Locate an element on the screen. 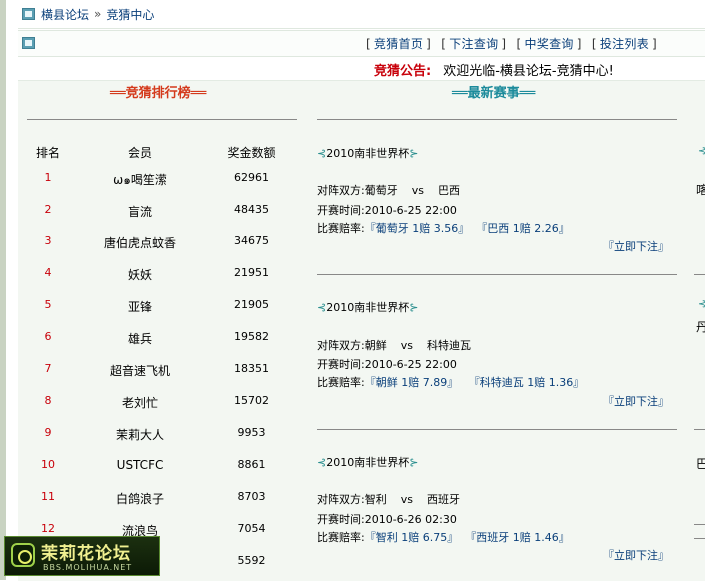 The width and height of the screenshot is (705, 584). nav-links: [竞猜首页] [下注查询] [中奖查询] [投注列表] is located at coordinates (511, 44).